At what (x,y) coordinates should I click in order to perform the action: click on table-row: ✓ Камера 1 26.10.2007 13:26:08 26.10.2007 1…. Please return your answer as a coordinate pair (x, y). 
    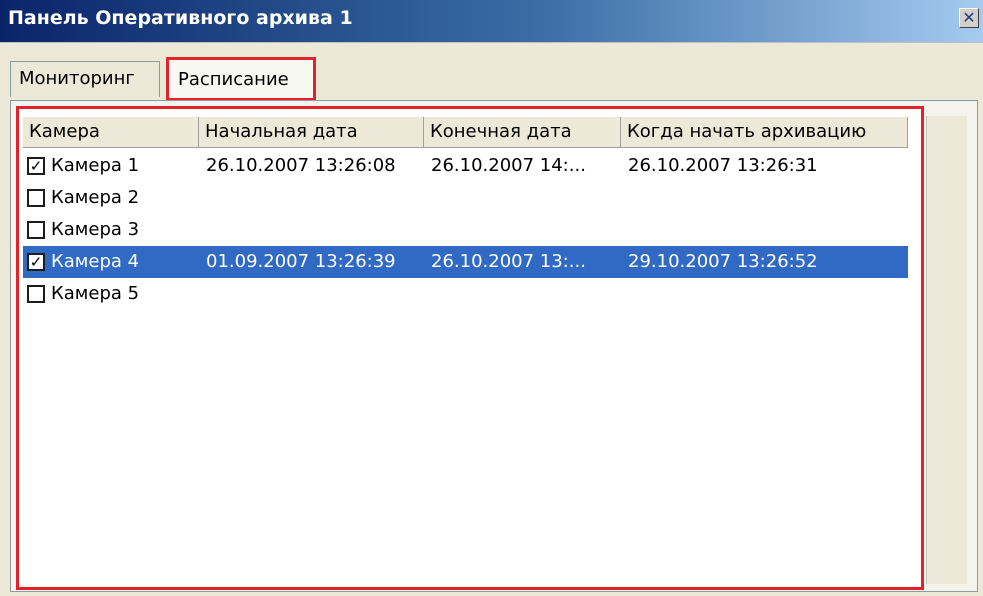
    Looking at the image, I should click on (465, 166).